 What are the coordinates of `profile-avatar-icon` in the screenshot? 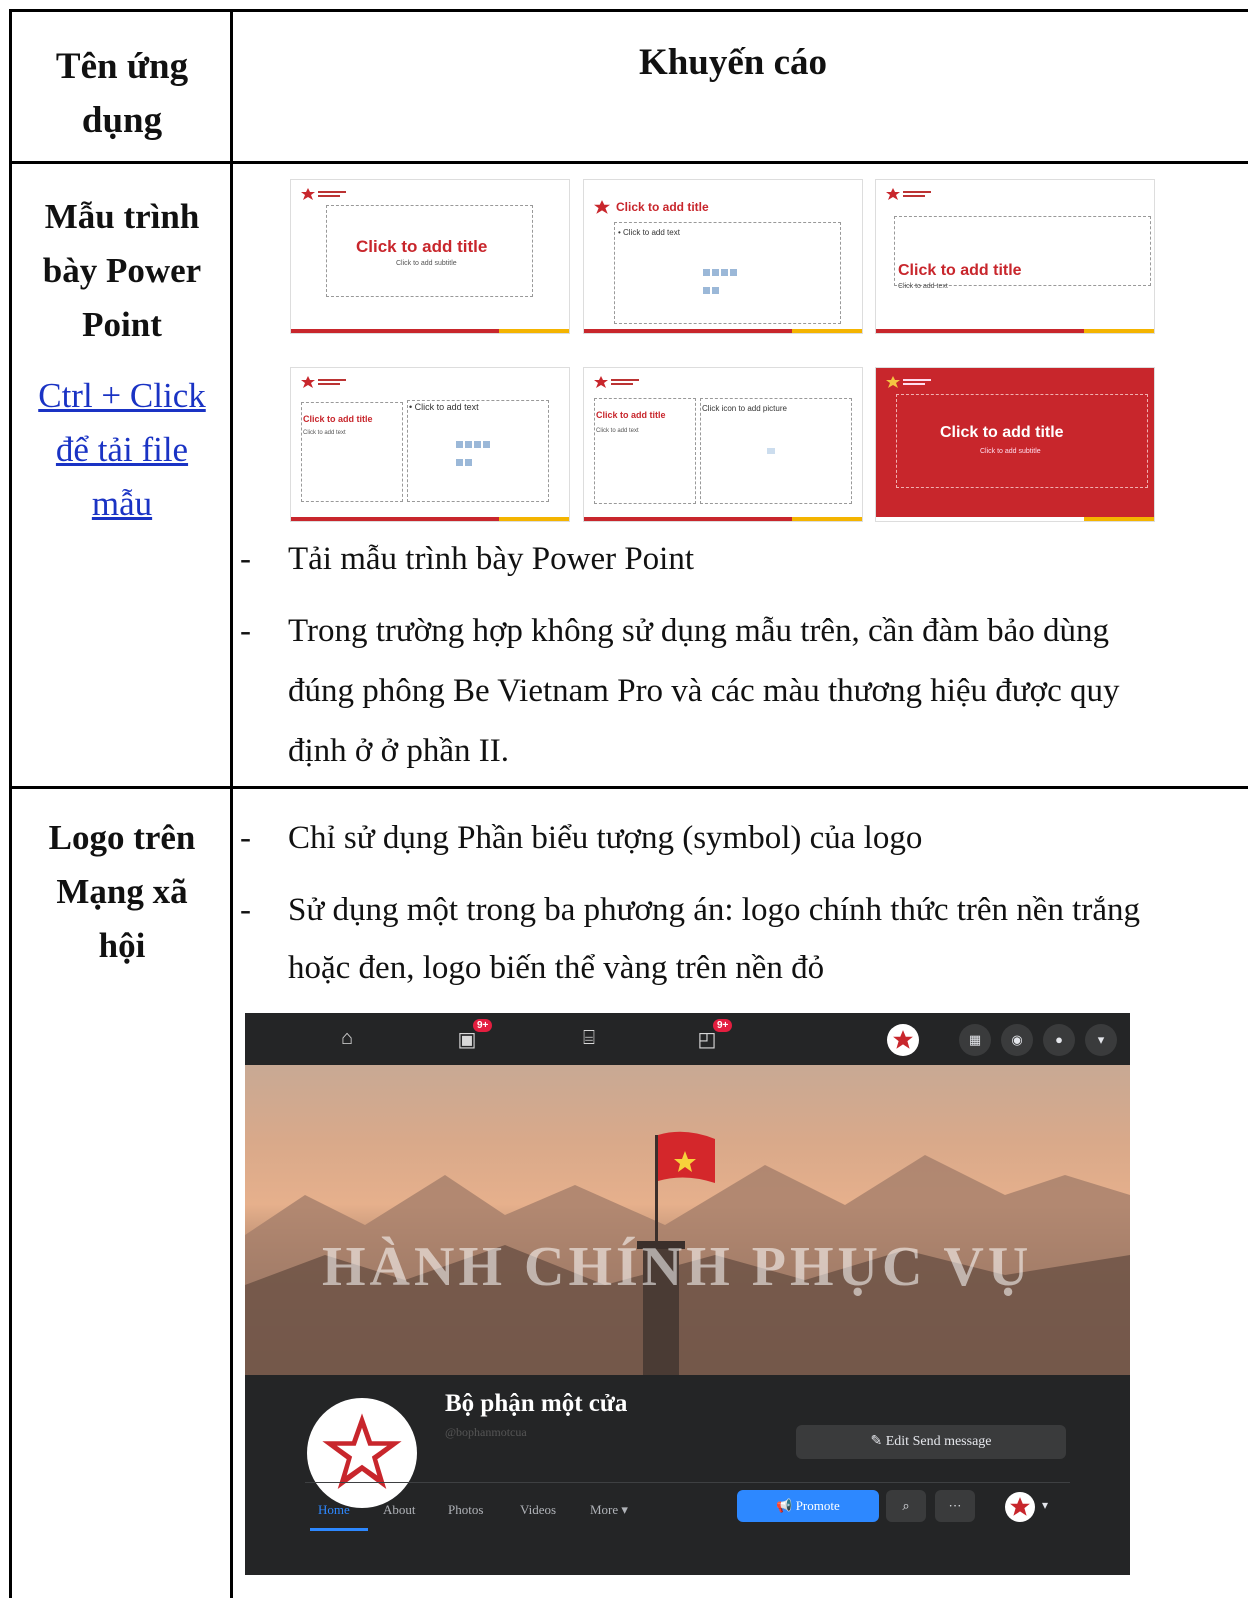 It's located at (903, 1040).